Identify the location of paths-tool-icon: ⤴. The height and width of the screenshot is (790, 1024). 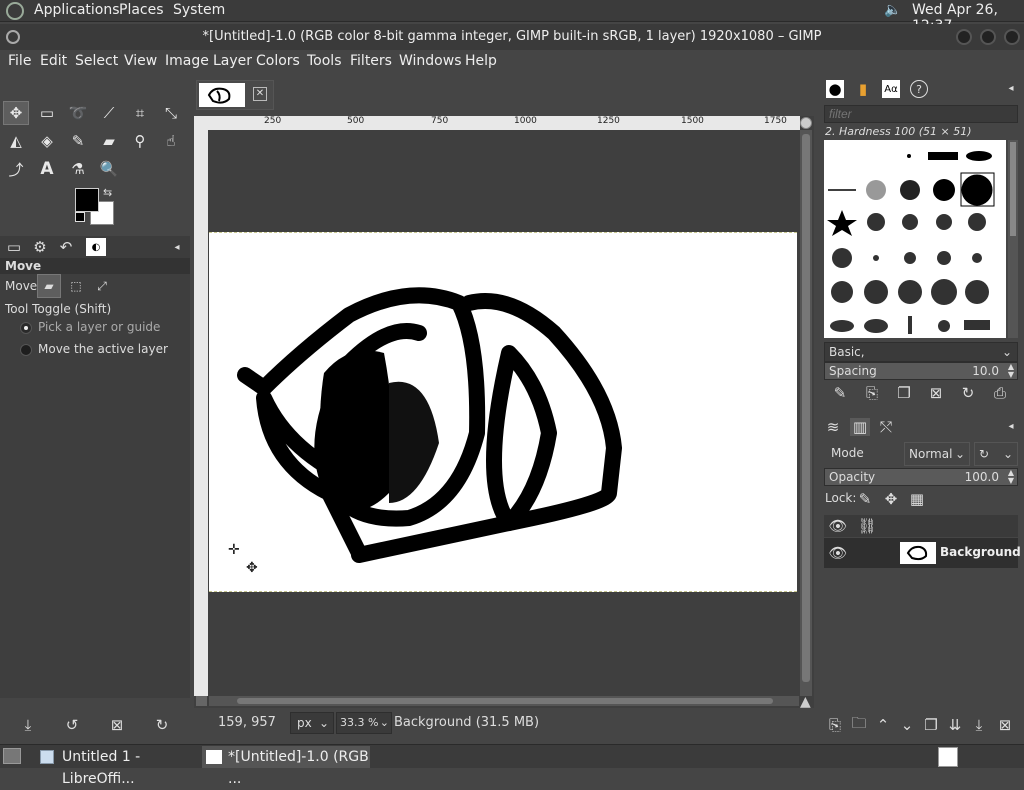
(16, 169).